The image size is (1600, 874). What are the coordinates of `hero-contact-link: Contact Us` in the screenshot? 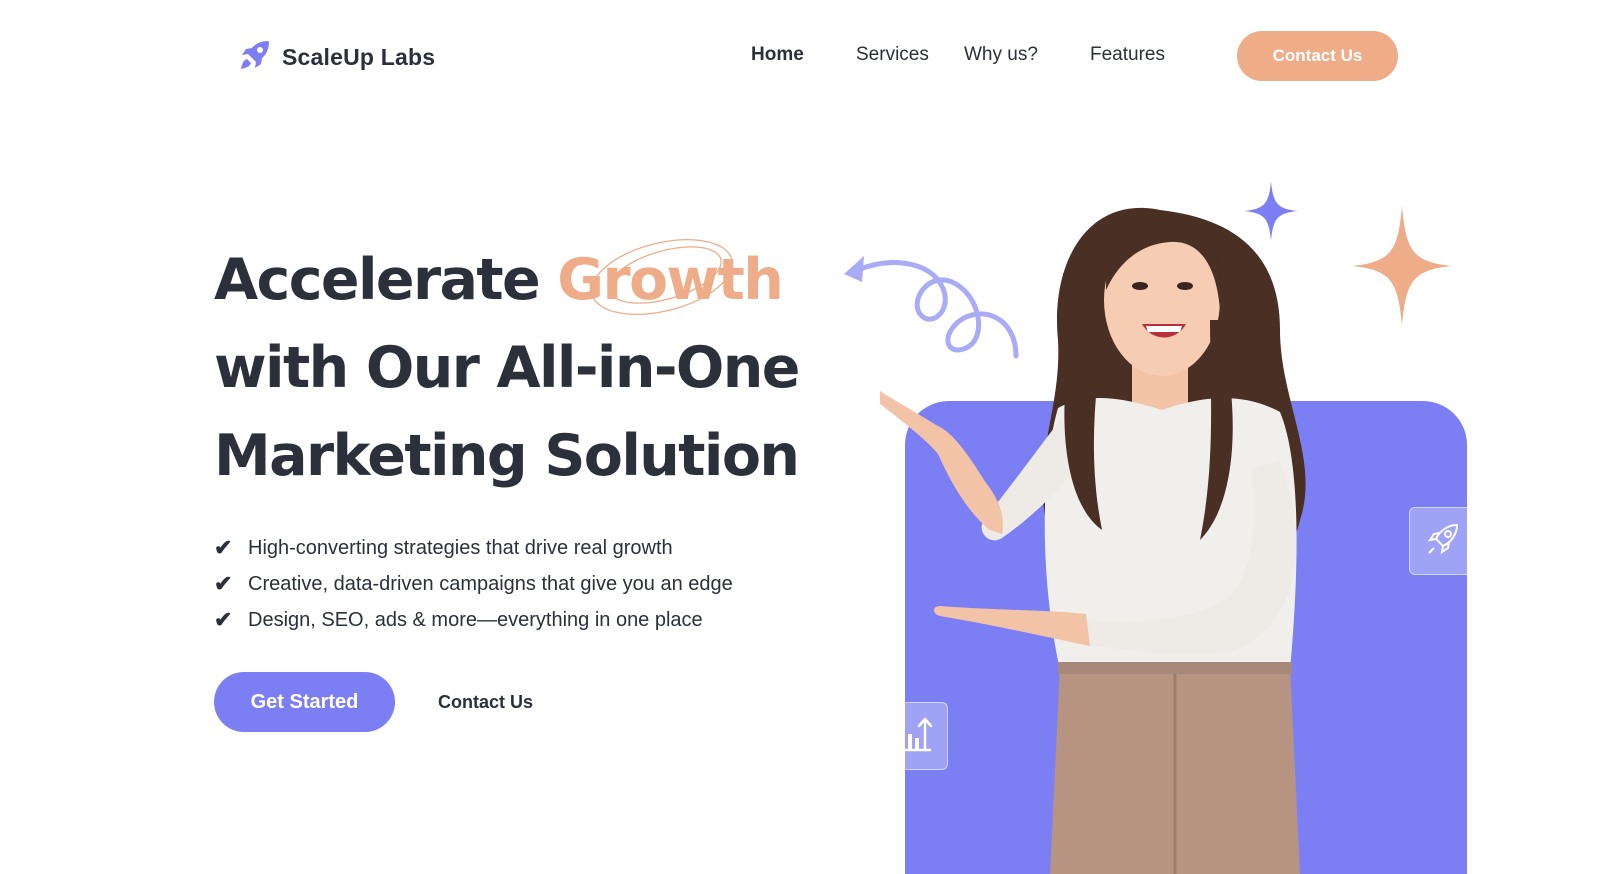 It's located at (485, 702).